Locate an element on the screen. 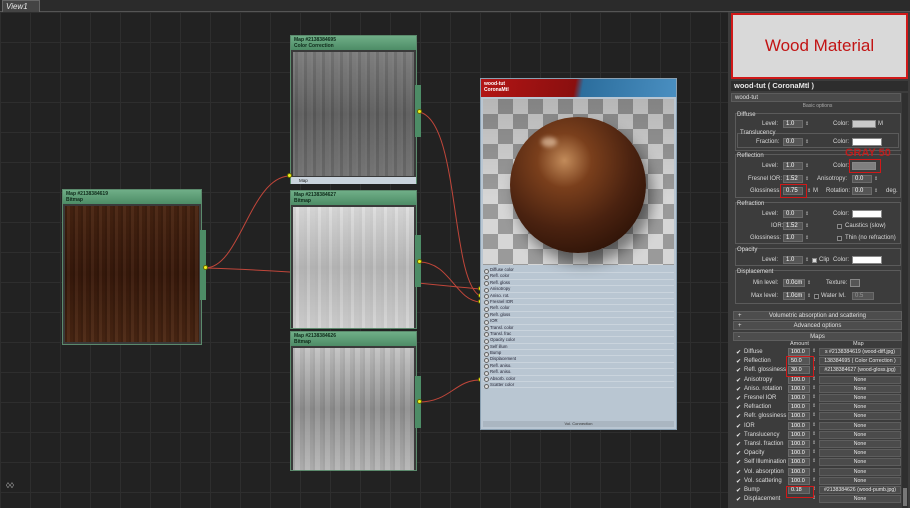  thin-checkbox is located at coordinates (839, 238).